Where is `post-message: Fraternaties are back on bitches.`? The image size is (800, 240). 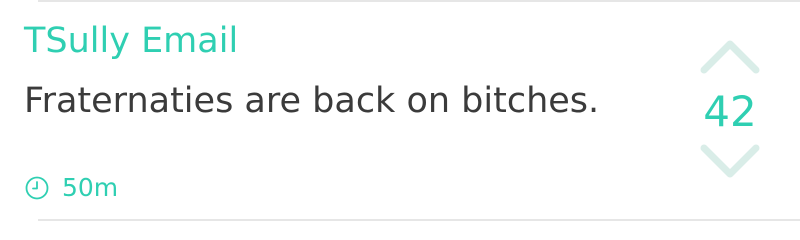
post-message: Fraternaties are back on bitches. is located at coordinates (312, 101).